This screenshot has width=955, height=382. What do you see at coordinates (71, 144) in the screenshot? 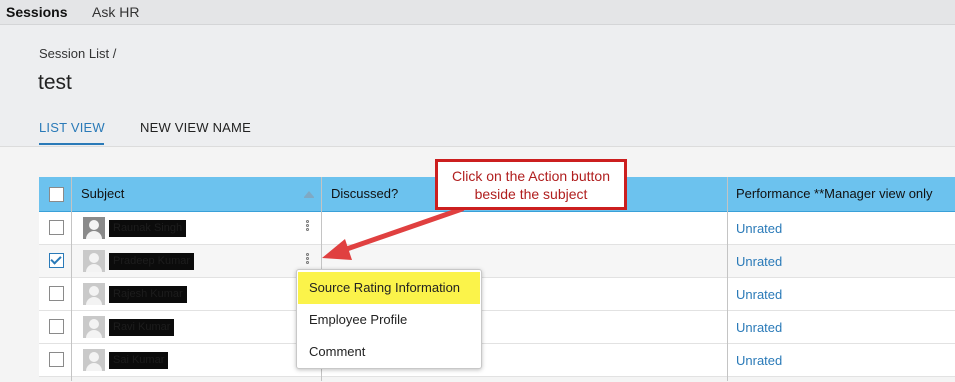
I see `active-tab-underline` at bounding box center [71, 144].